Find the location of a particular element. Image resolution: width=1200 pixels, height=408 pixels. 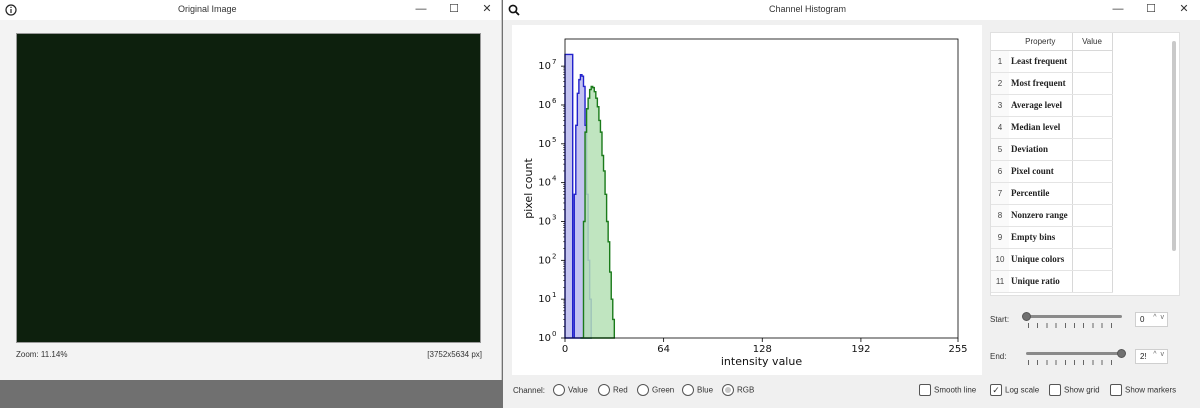

end-spinbox: 2! ^ v is located at coordinates (1151, 356).